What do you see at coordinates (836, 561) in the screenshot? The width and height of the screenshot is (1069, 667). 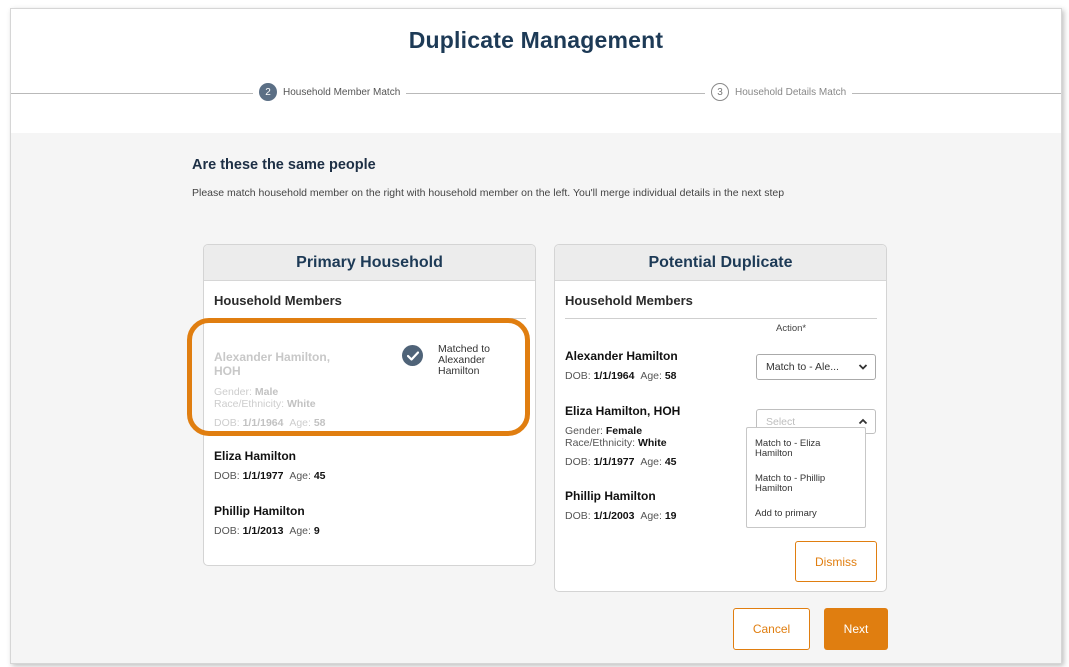 I see `dismiss-button: Dismiss` at bounding box center [836, 561].